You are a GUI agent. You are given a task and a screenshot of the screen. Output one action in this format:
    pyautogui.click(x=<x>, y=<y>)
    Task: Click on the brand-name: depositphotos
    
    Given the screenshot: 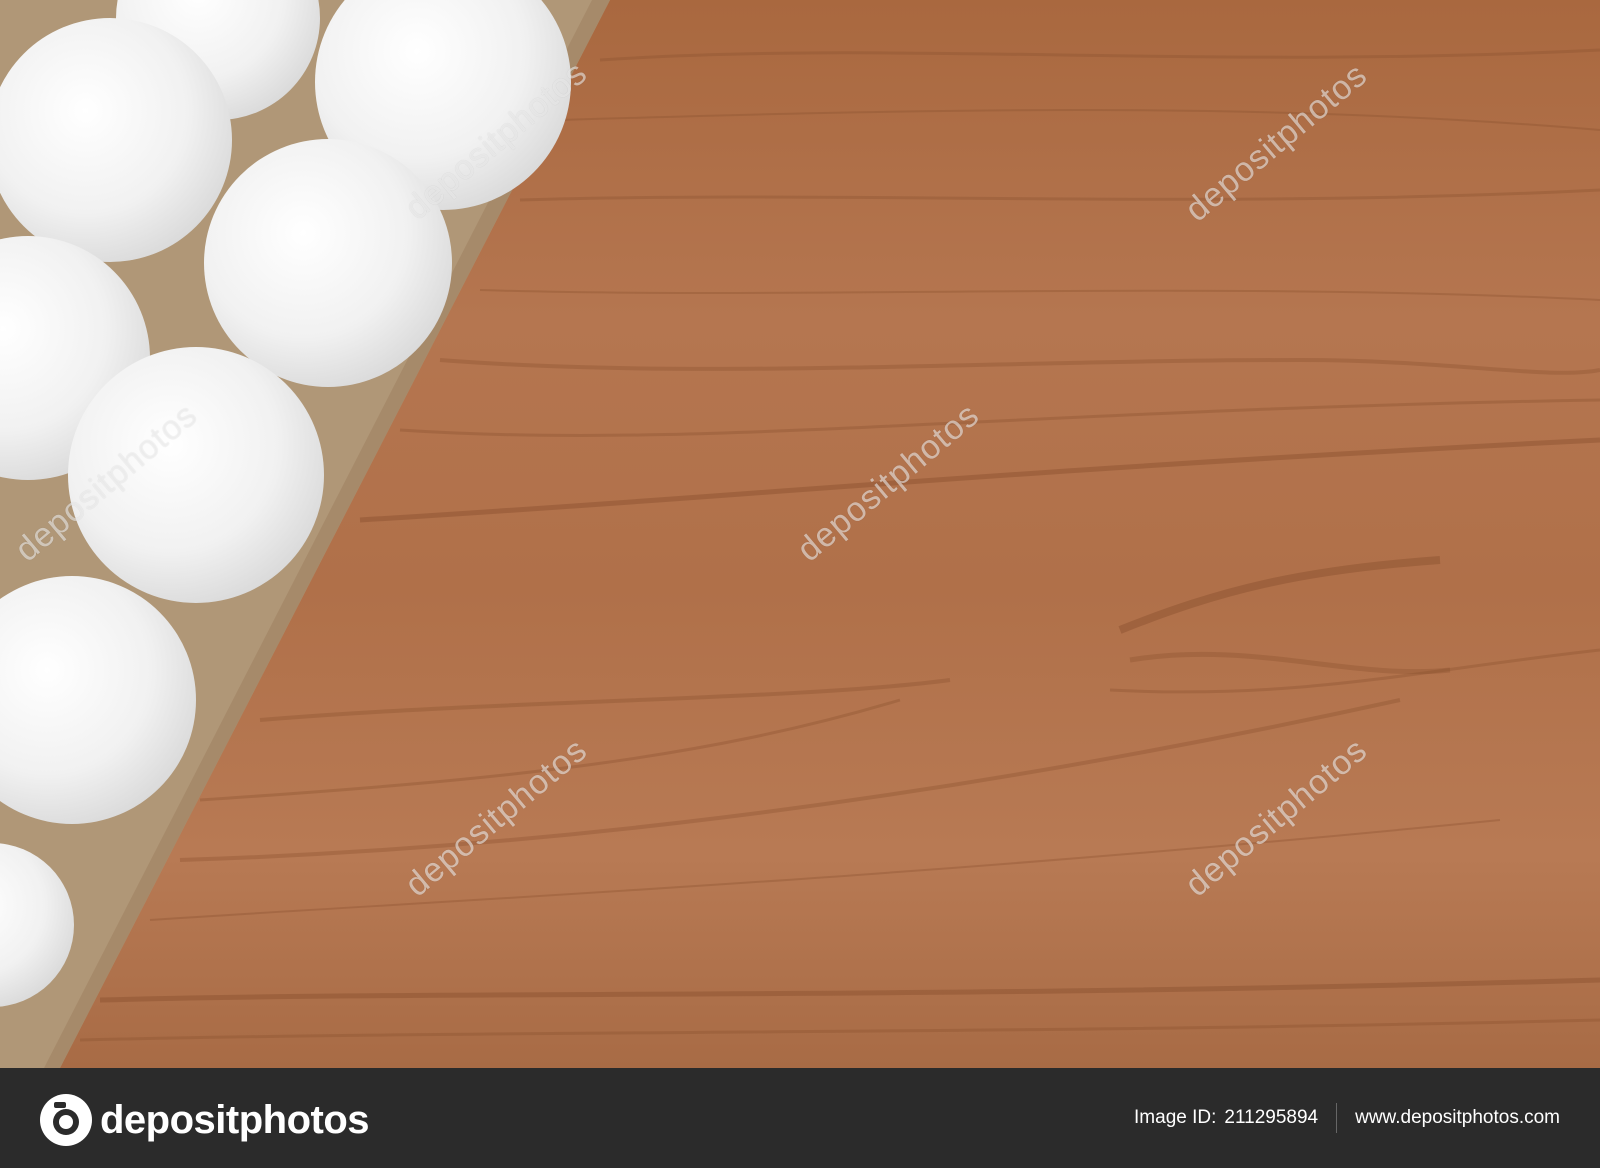 What is the action you would take?
    pyautogui.click(x=235, y=1119)
    